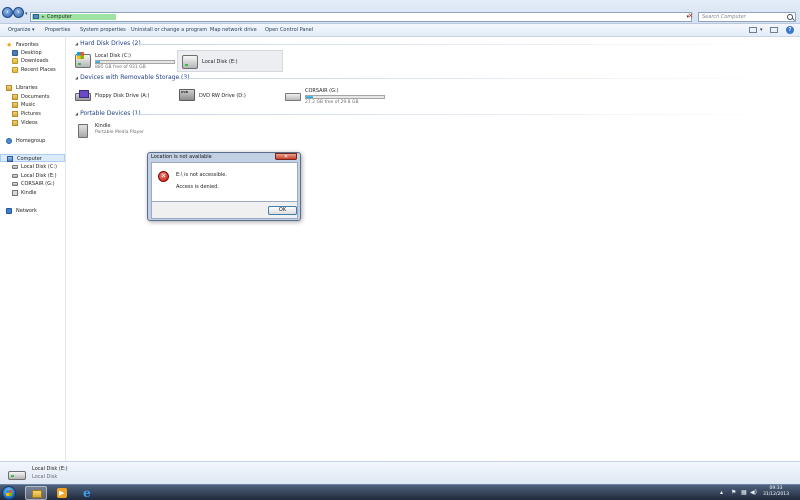 The height and width of the screenshot is (500, 800). I want to click on device-tile-kindle: Kindle Portable Media Player, so click(124, 131).